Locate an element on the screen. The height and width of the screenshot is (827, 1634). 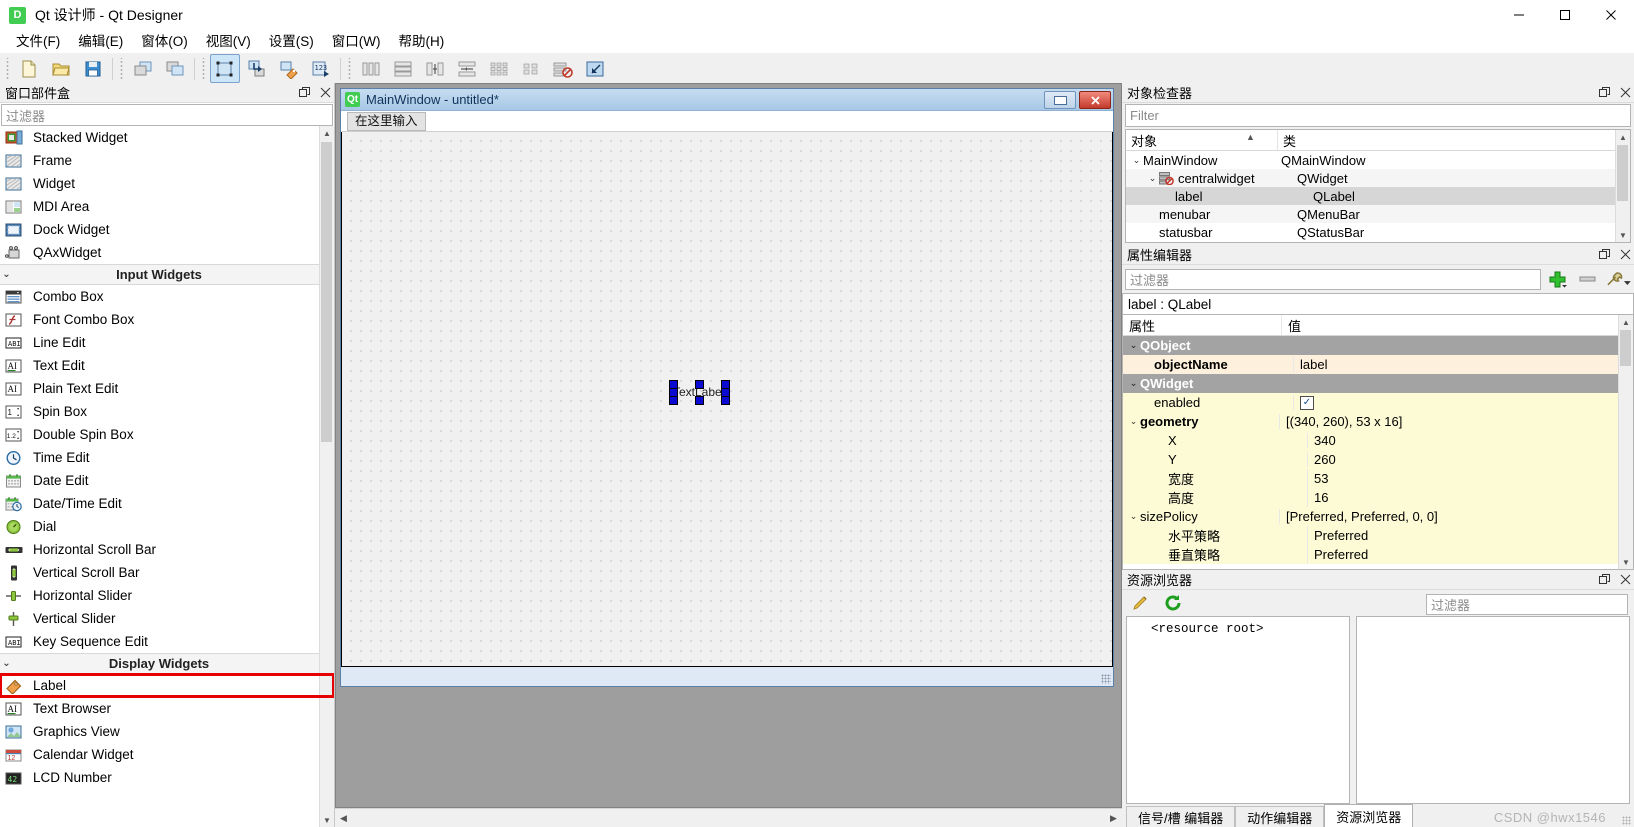
object-tree-row: label QLabel is located at coordinates (1378, 196).